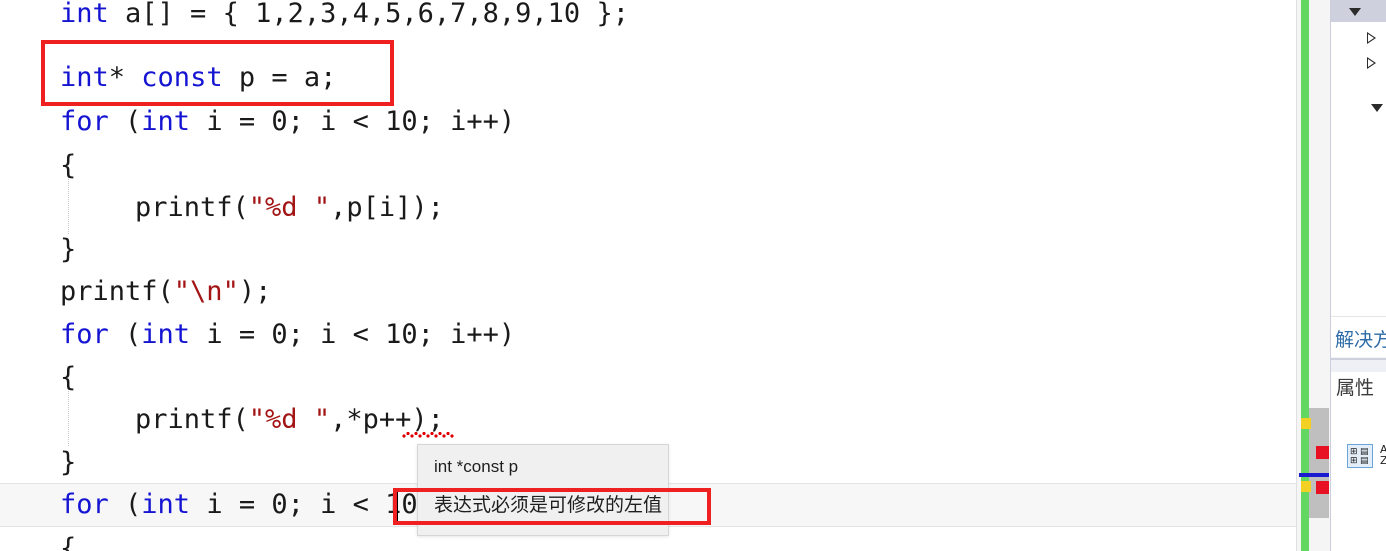 The height and width of the screenshot is (551, 1386). I want to click on code-token-pun: ,*p++);, so click(387, 419).